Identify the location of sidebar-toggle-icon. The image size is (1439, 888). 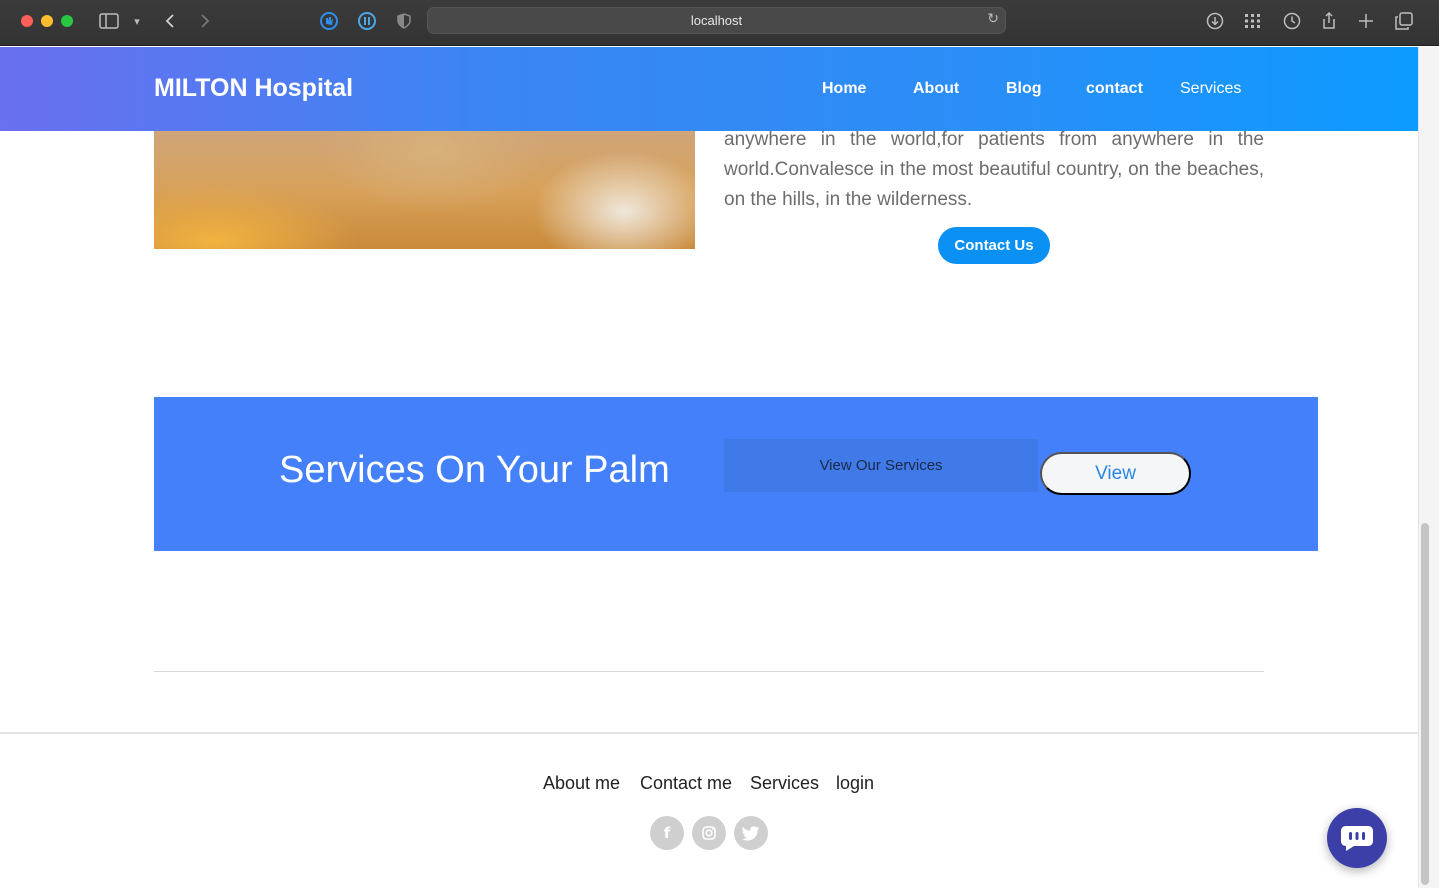
(109, 21).